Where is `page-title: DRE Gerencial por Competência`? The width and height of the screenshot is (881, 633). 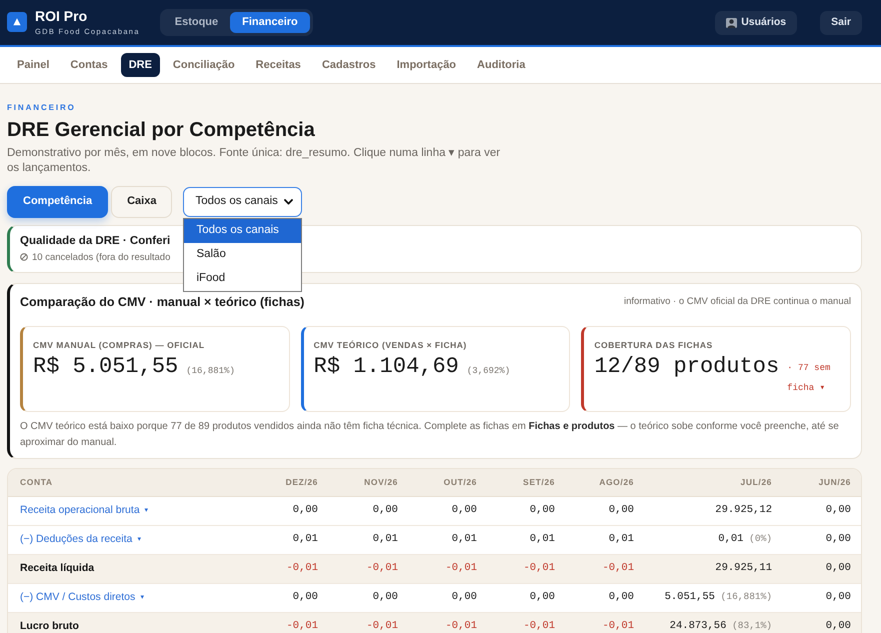
page-title: DRE Gerencial por Competência is located at coordinates (161, 130).